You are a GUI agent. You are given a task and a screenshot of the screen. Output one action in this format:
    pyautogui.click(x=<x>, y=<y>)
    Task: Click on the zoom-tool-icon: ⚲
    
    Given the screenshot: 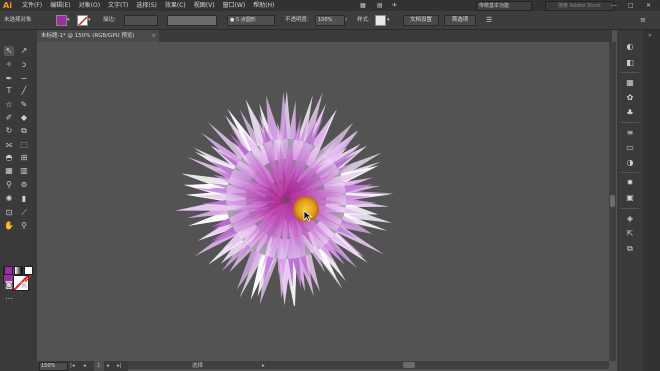 What is the action you would take?
    pyautogui.click(x=24, y=226)
    